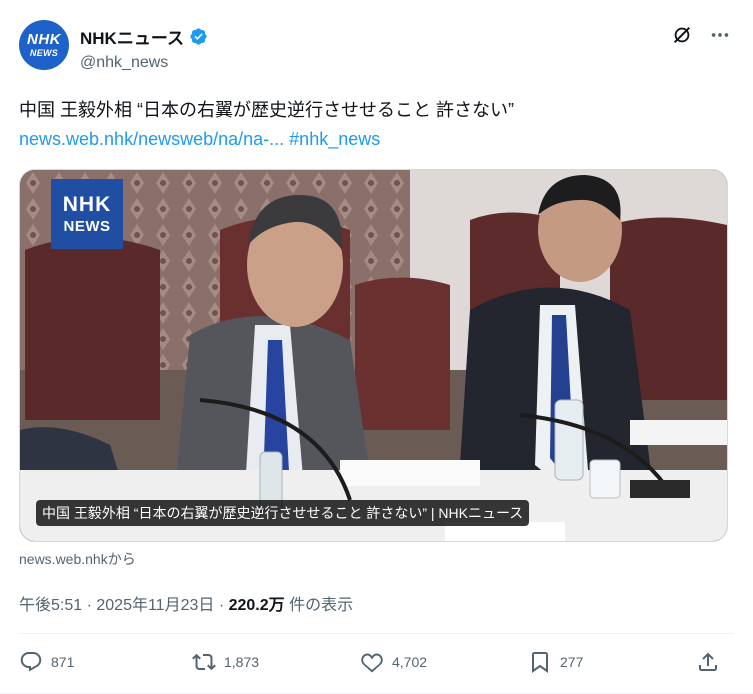  I want to click on nhk-logo-line2: NEWS, so click(87, 226).